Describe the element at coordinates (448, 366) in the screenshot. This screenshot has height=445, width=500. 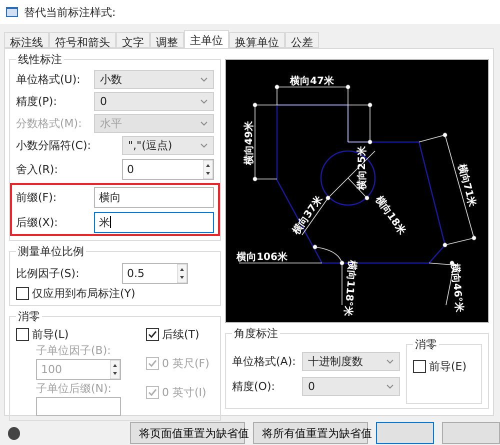
I see `checkbox-label: 前导(E)` at that location.